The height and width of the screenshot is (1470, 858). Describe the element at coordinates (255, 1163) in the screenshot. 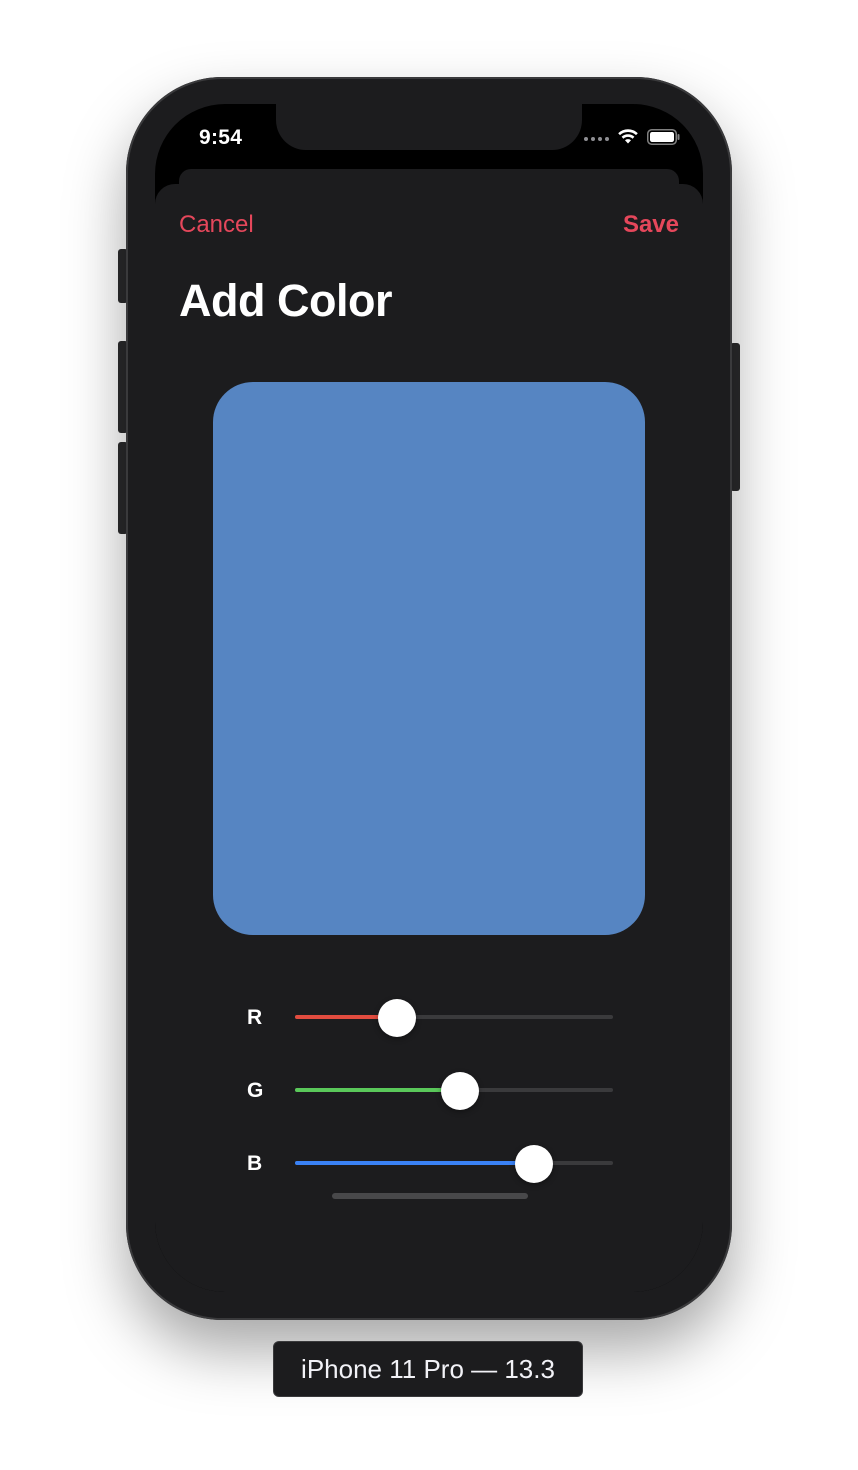

I see `slider-label-blue: B` at that location.